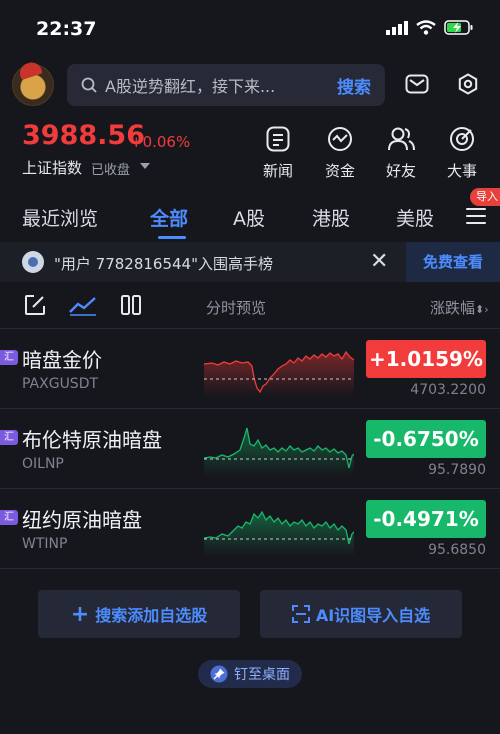  I want to click on list-item: 汇 纽约原油暗盘 WTINP -0.4971% 95.6850, so click(250, 538).